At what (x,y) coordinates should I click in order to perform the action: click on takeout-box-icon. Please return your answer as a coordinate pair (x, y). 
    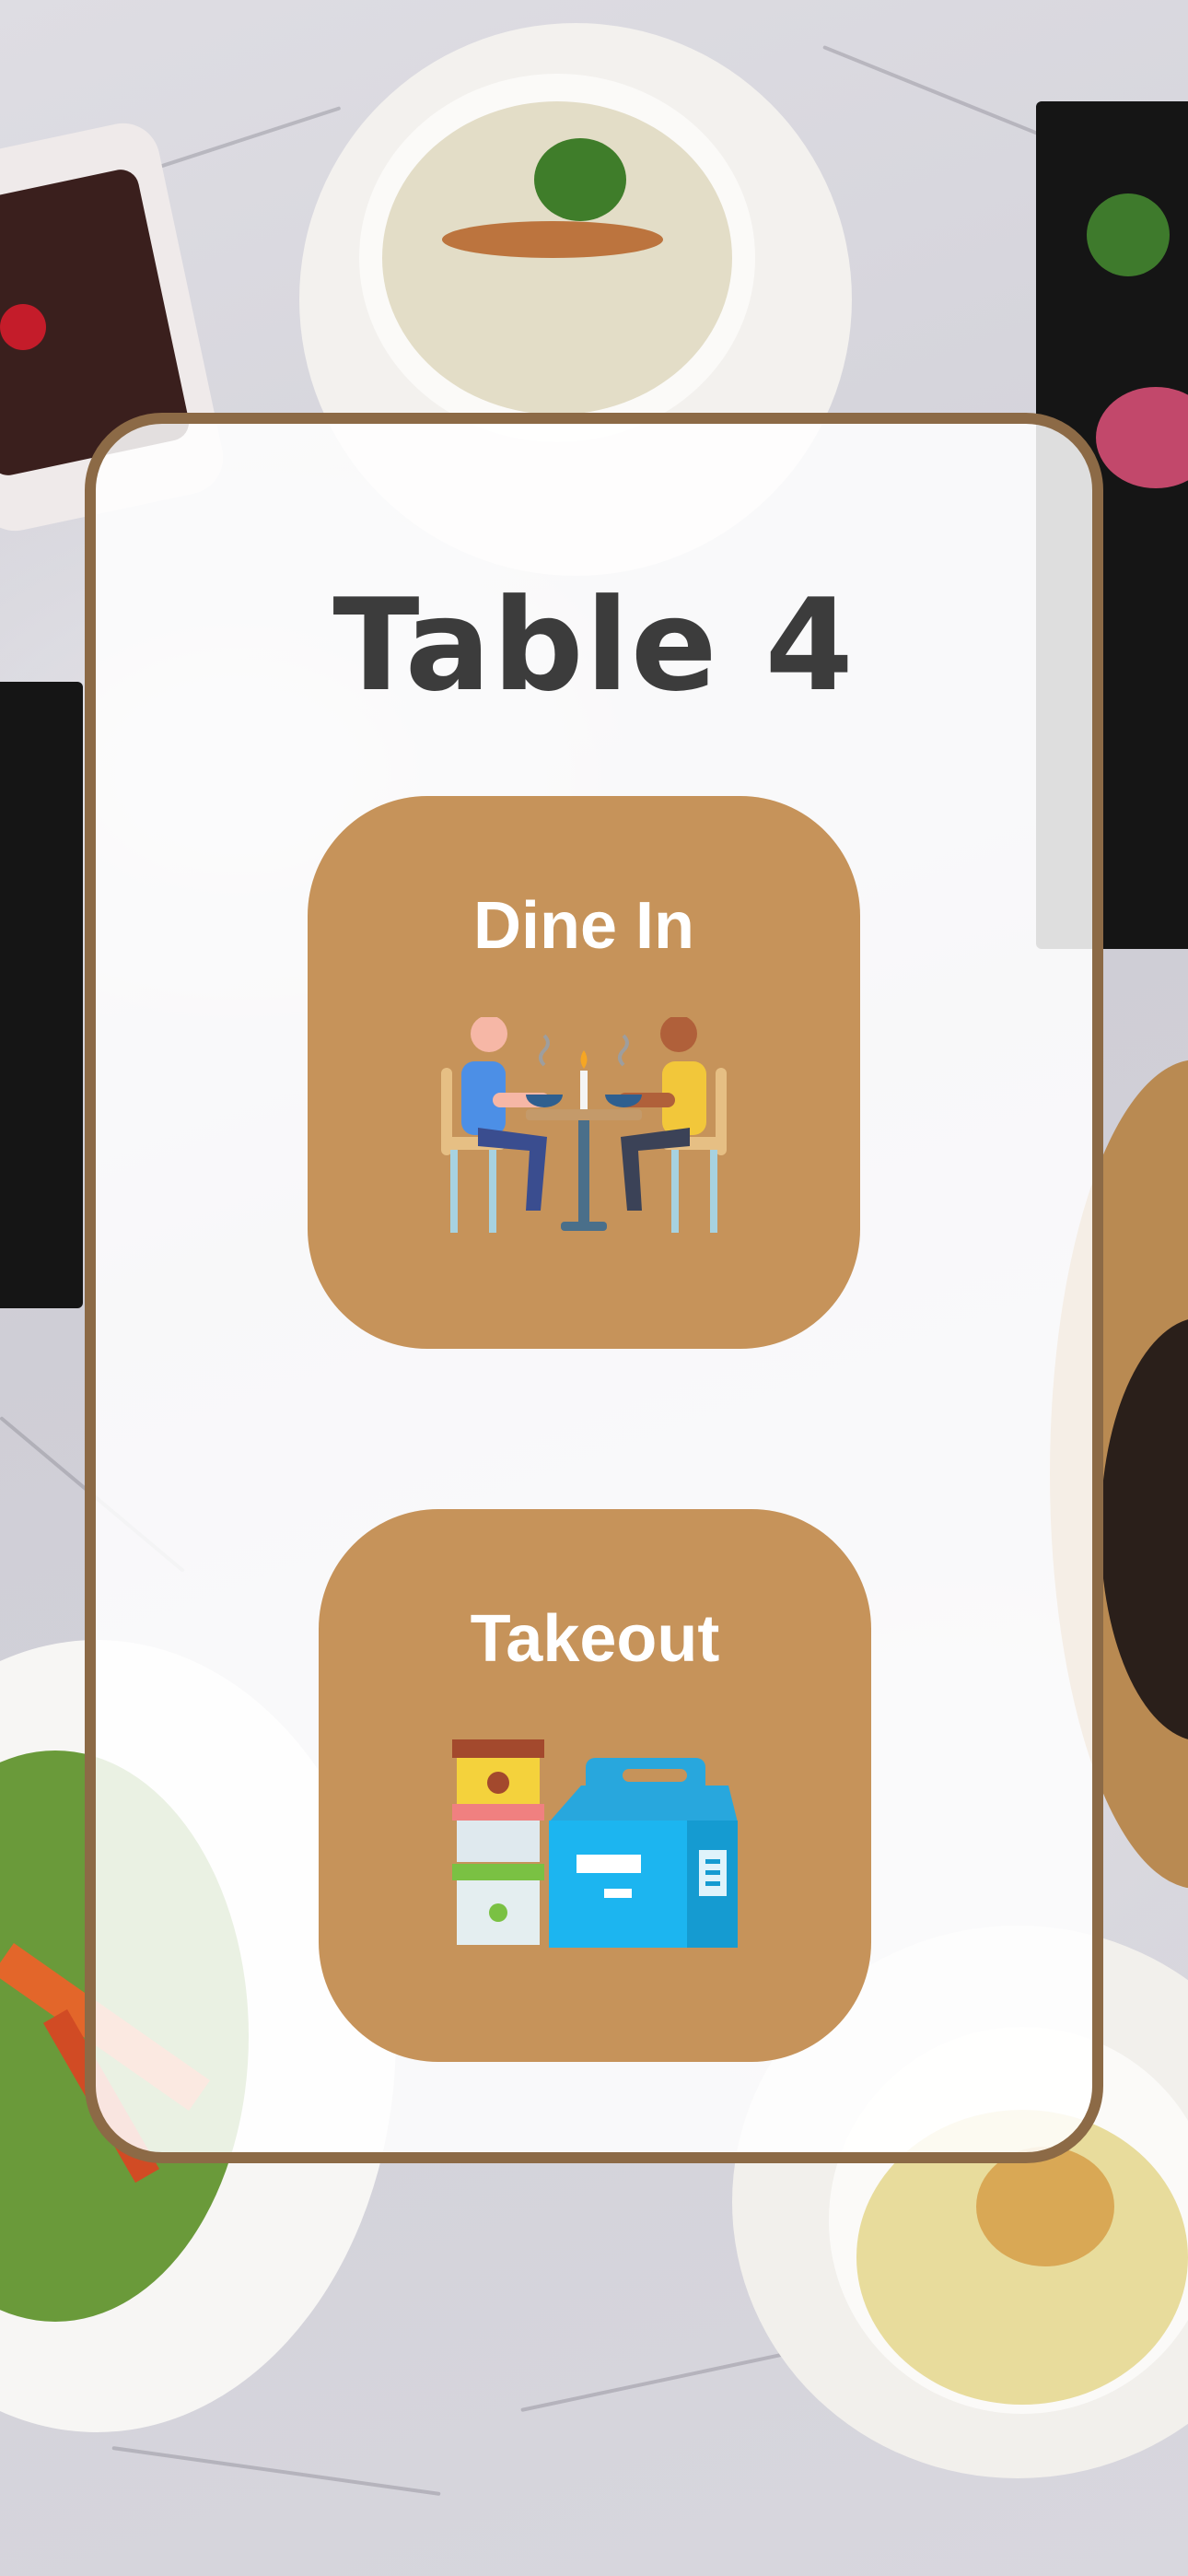
    Looking at the image, I should click on (595, 1843).